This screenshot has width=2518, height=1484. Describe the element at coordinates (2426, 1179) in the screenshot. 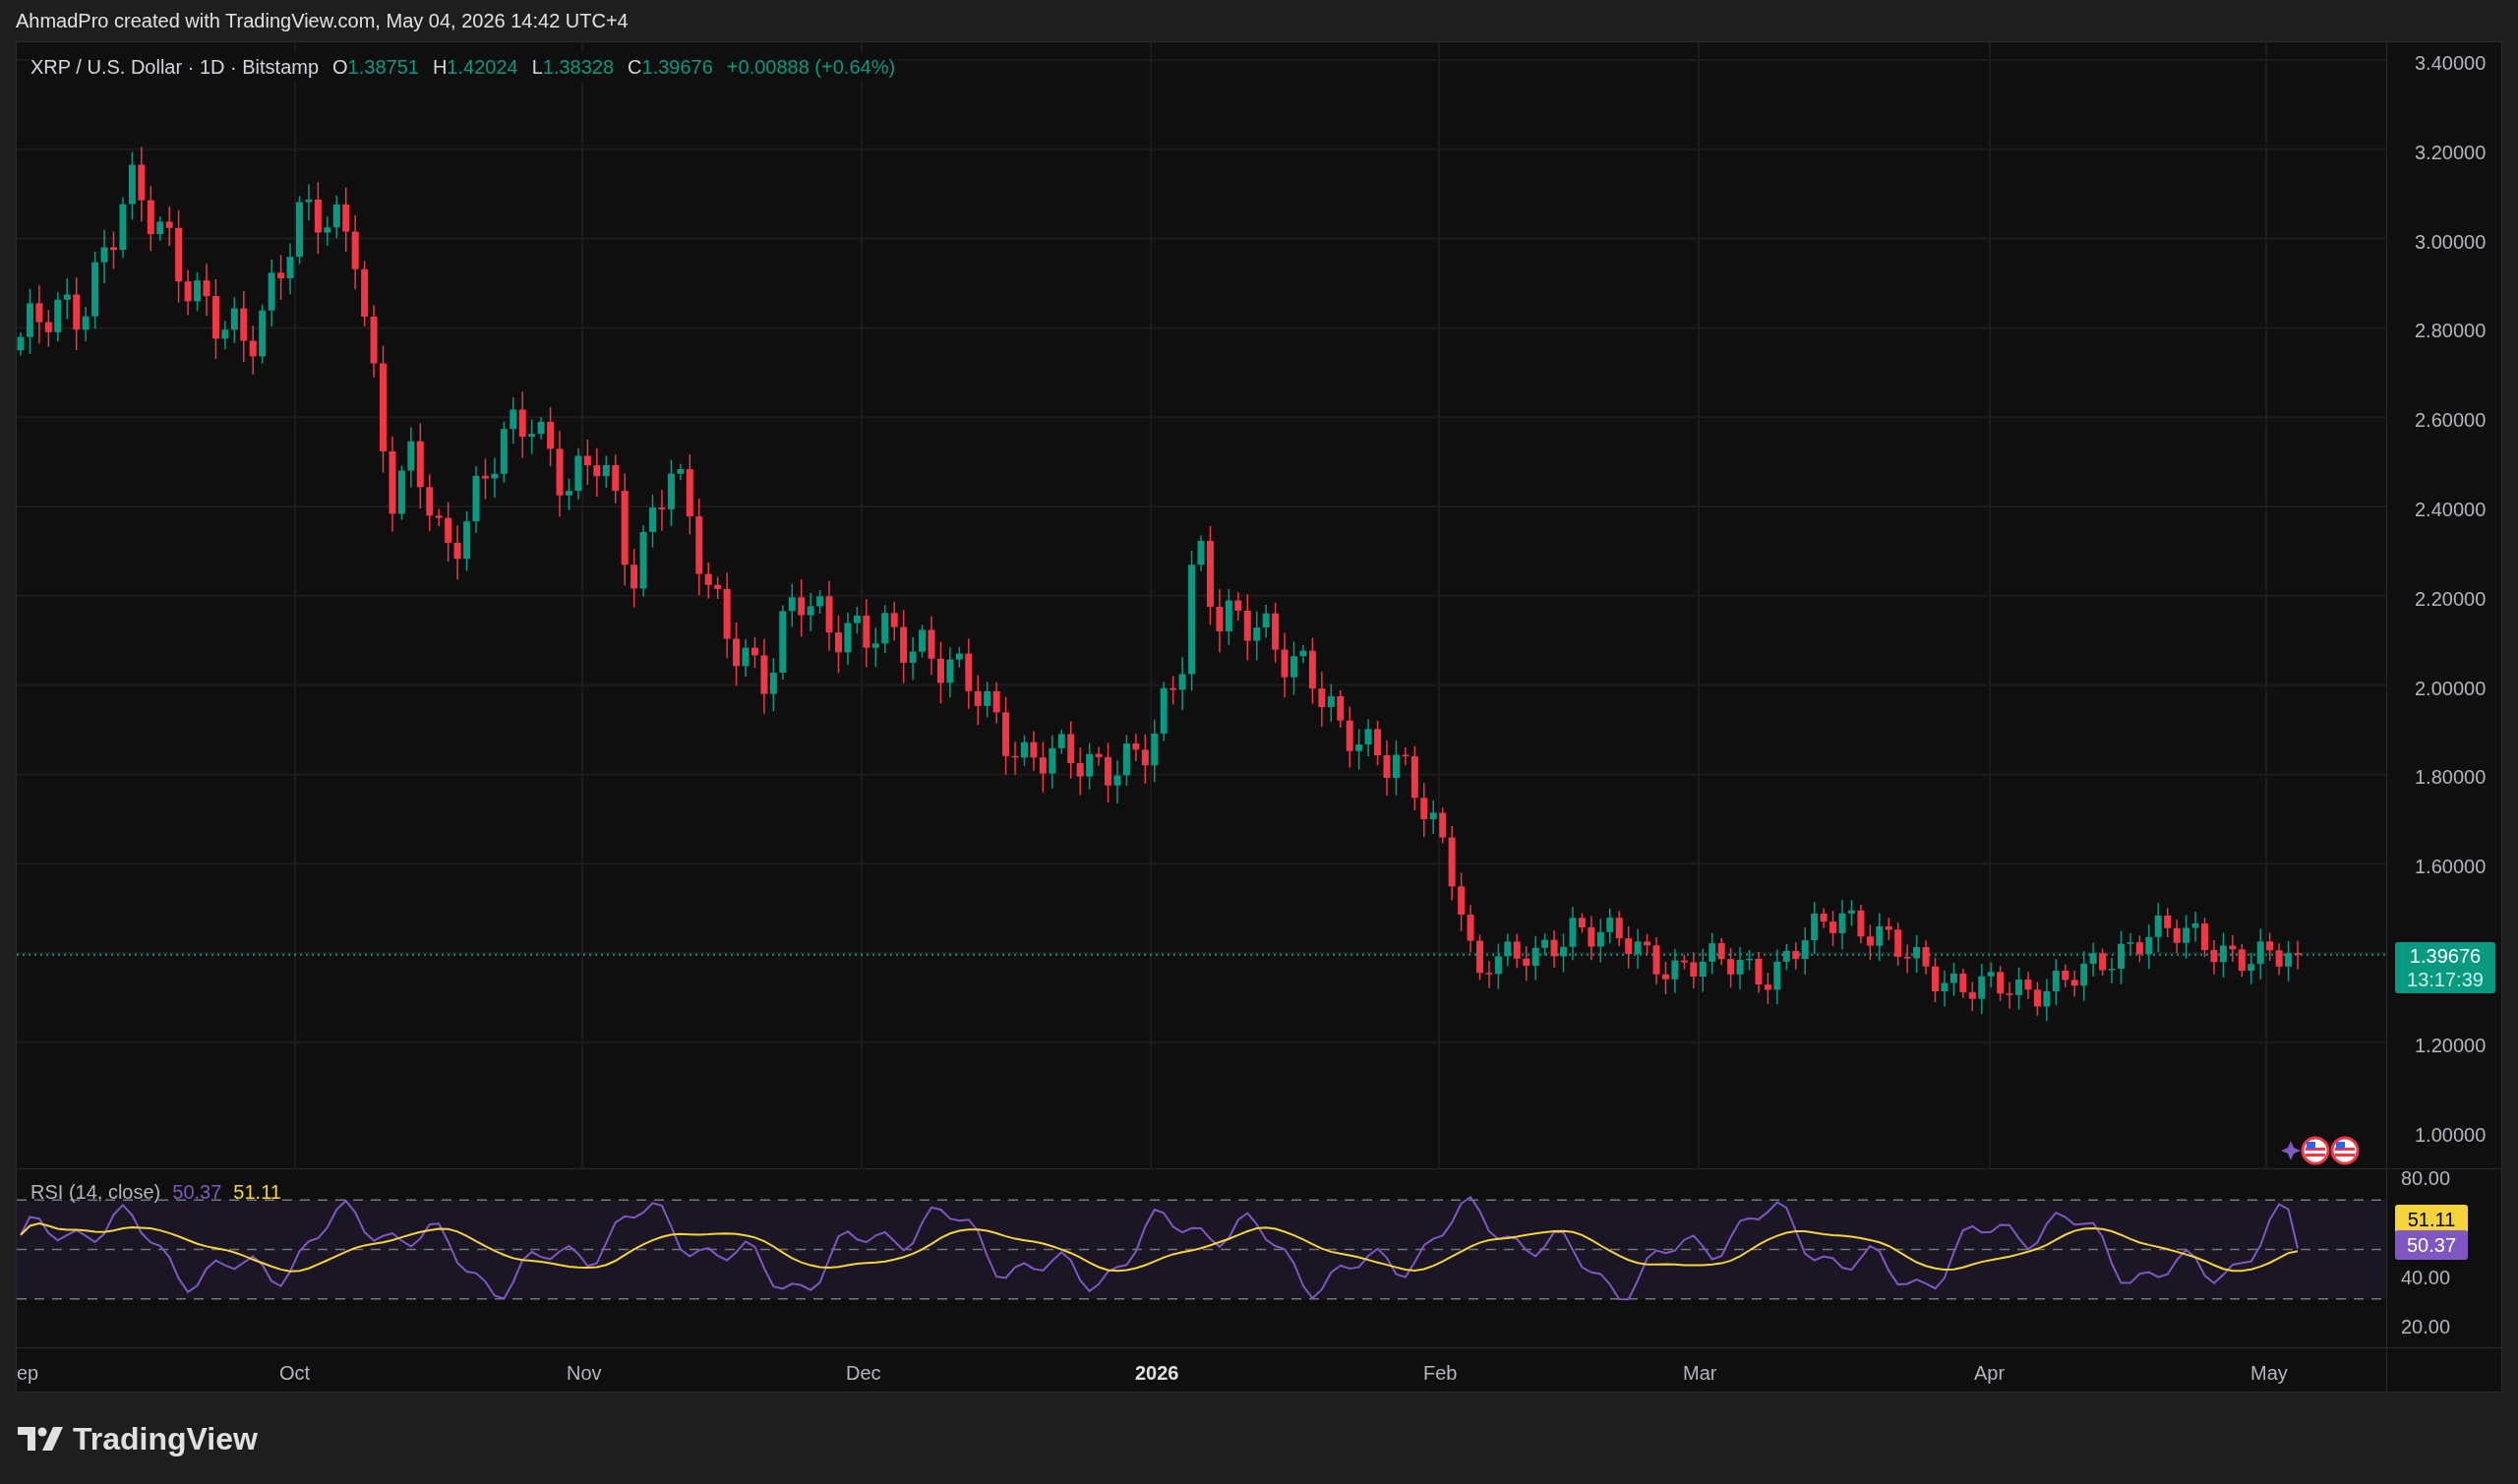

I see `rsi-label: 80.00` at that location.